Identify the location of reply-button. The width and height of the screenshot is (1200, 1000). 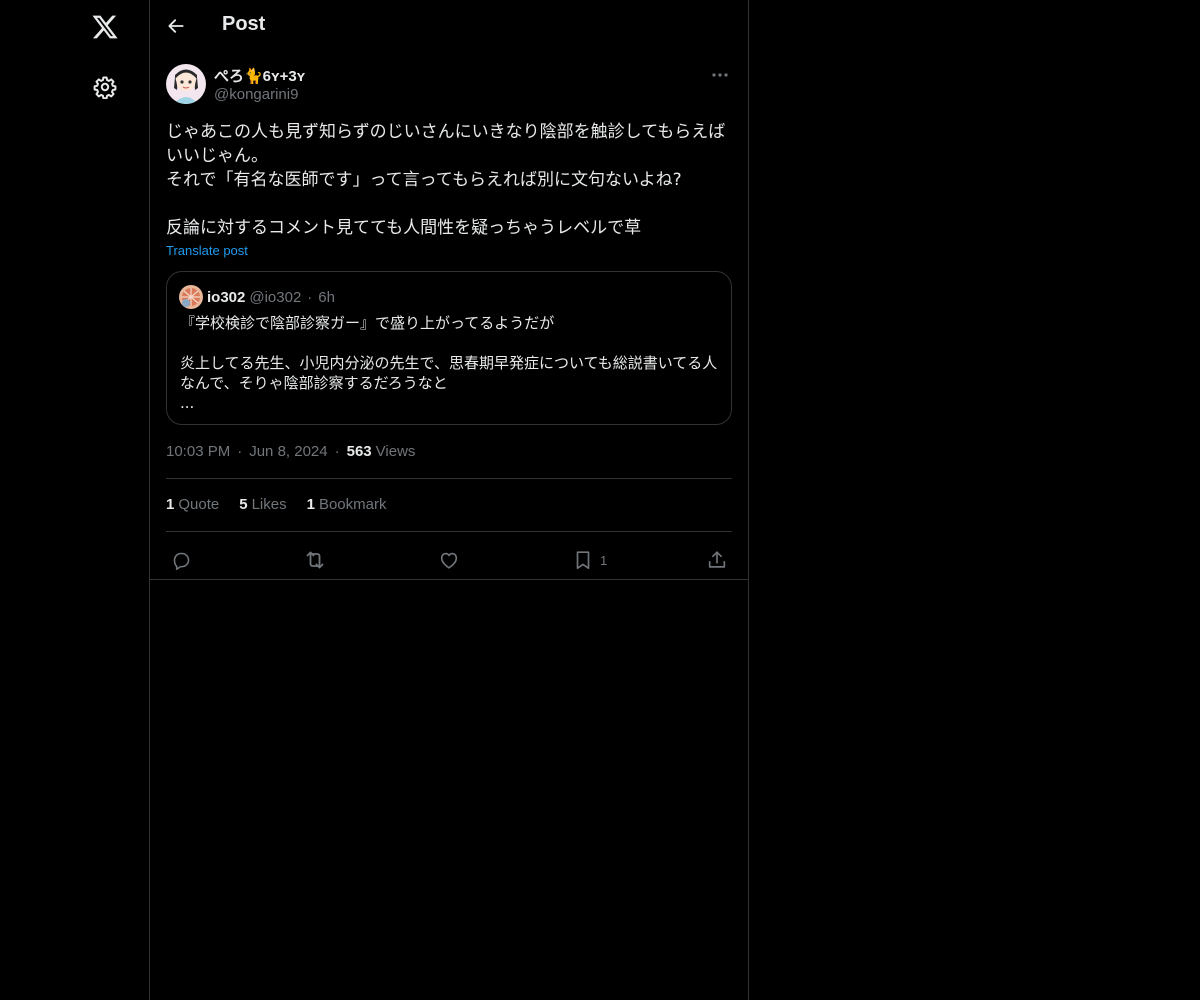
(181, 560).